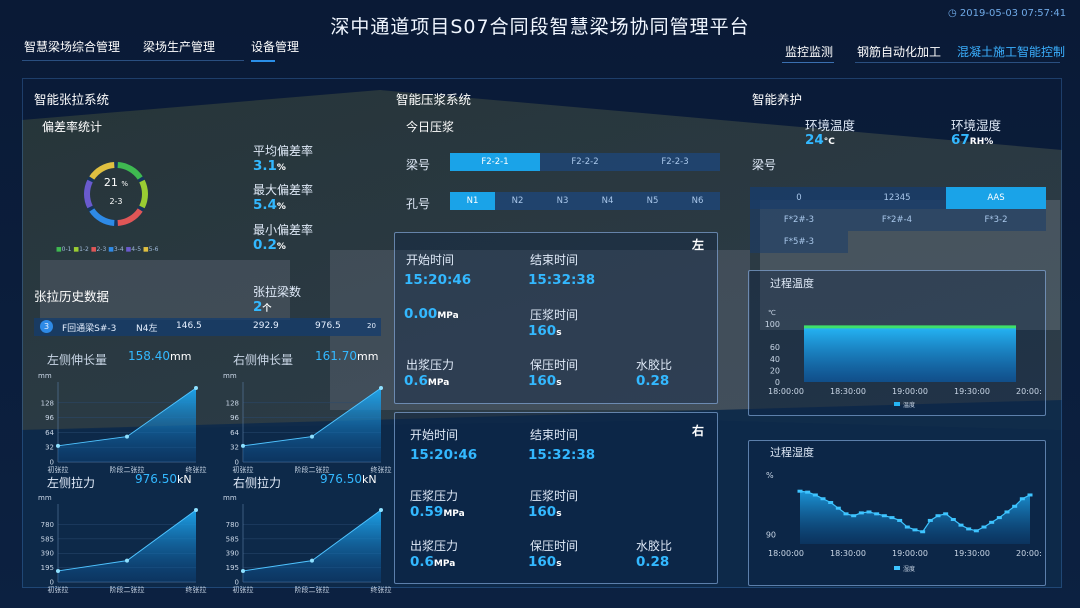 The height and width of the screenshot is (608, 1080). I want to click on nav-concrete: 混凝土施工智能控制, so click(1011, 51).